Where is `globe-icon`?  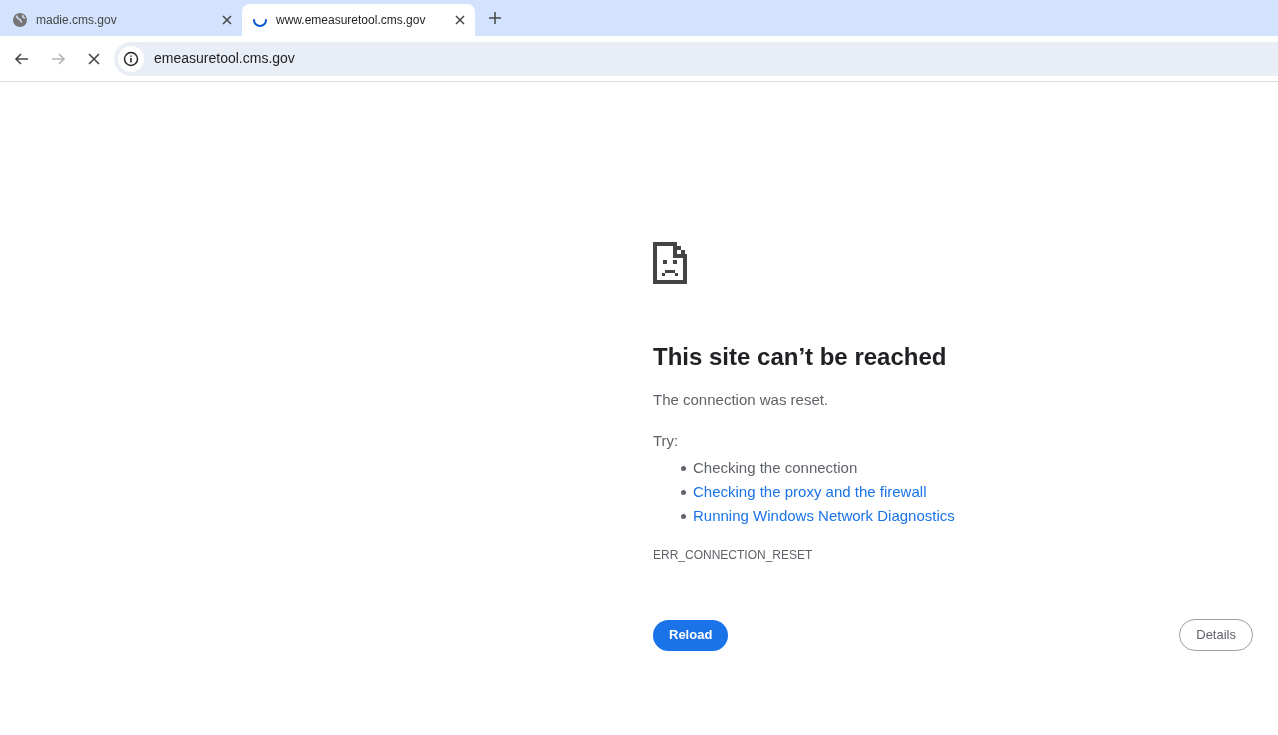 globe-icon is located at coordinates (20, 20).